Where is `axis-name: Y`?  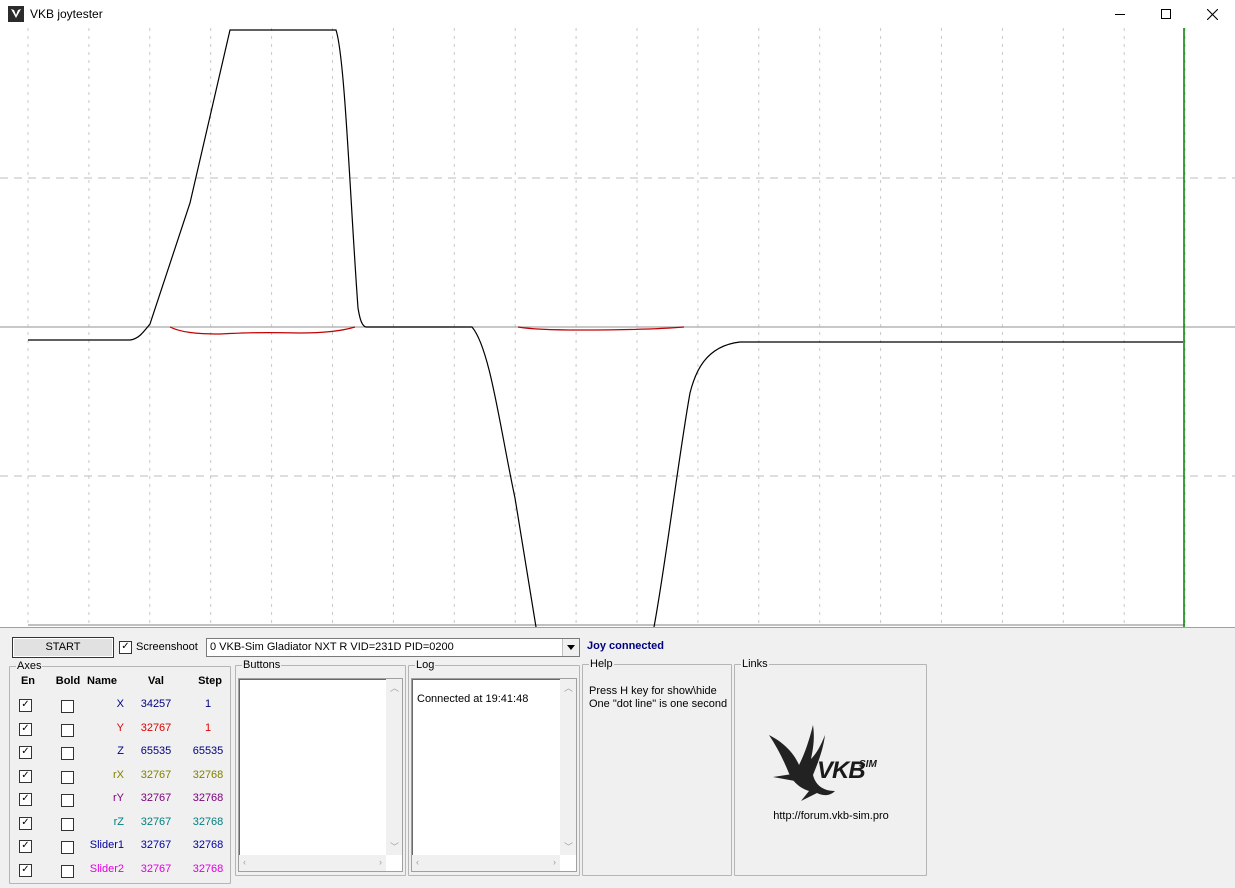
axis-name: Y is located at coordinates (120, 727).